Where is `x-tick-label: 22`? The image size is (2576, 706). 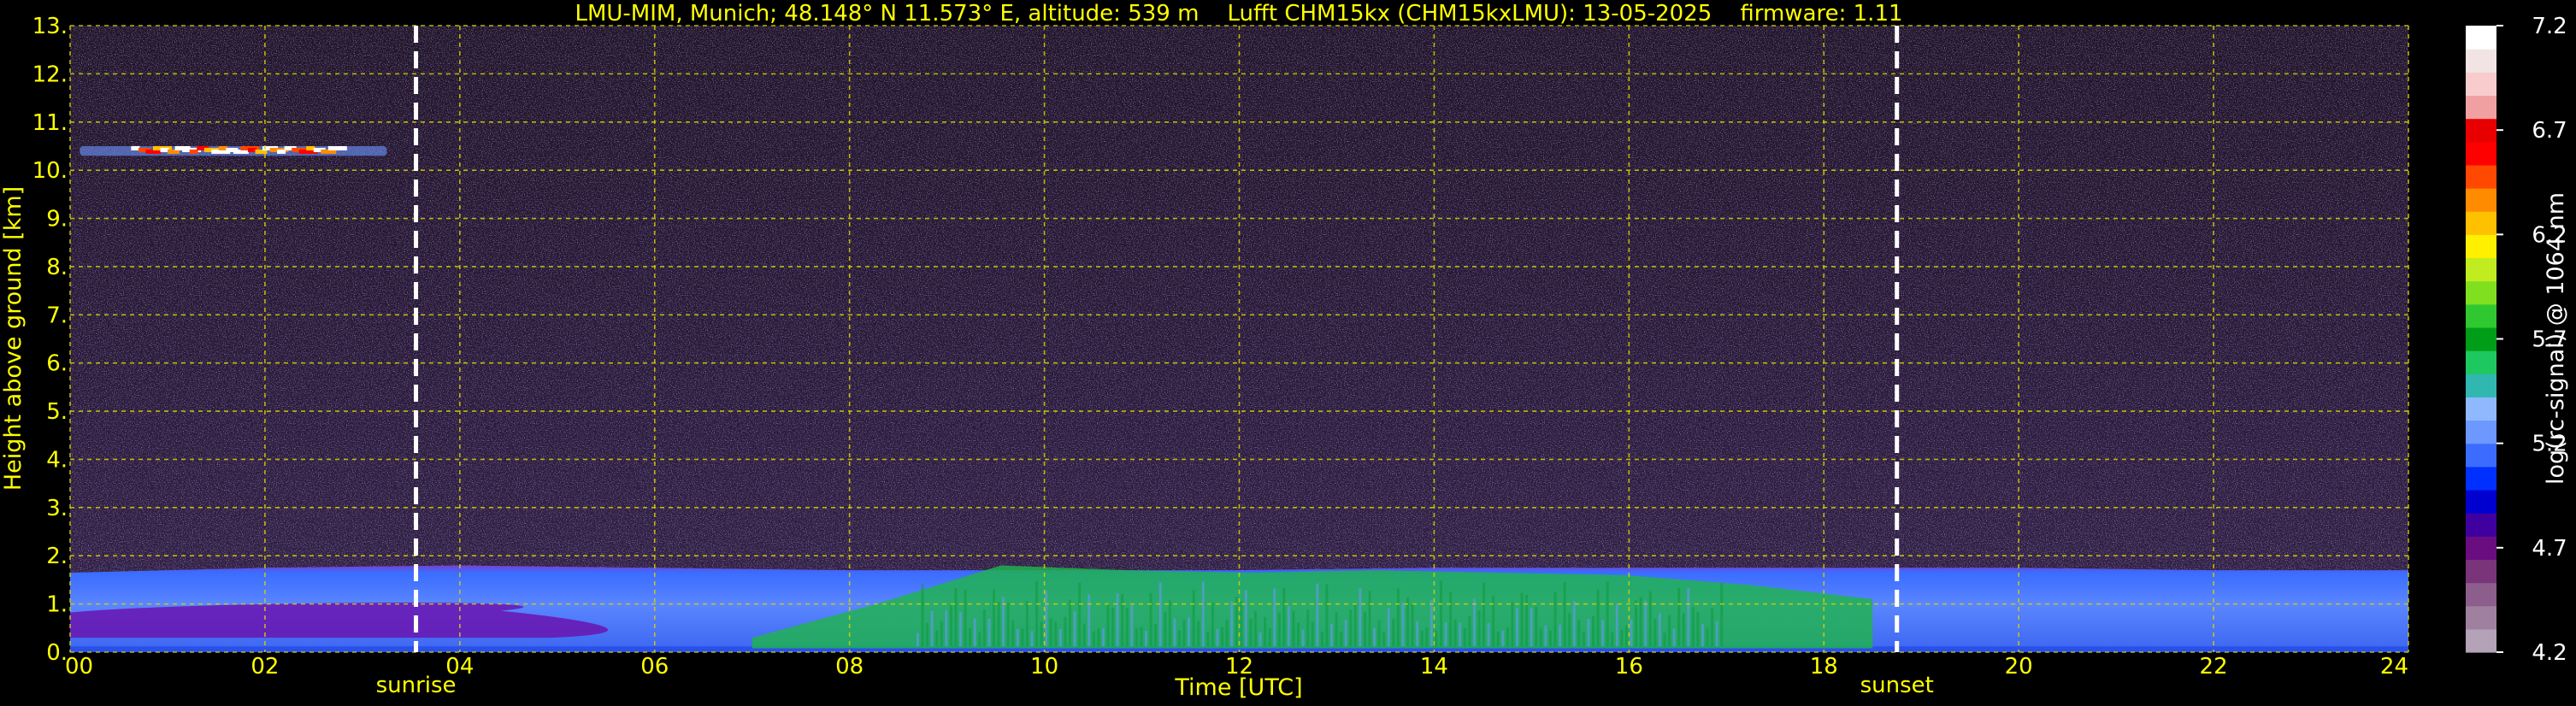
x-tick-label: 22 is located at coordinates (2214, 667).